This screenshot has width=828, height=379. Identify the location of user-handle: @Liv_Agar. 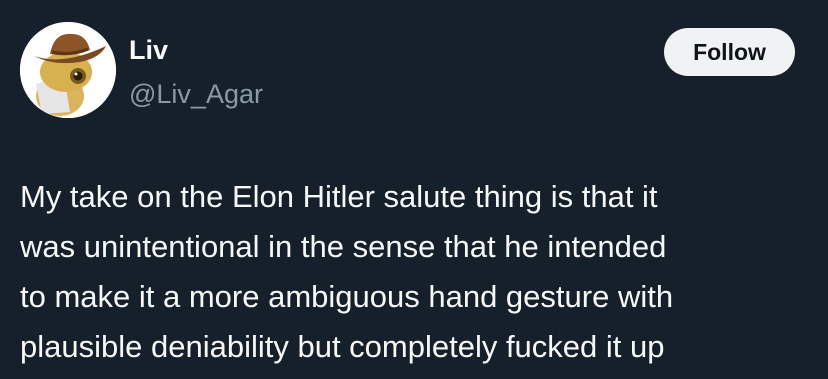
(196, 94).